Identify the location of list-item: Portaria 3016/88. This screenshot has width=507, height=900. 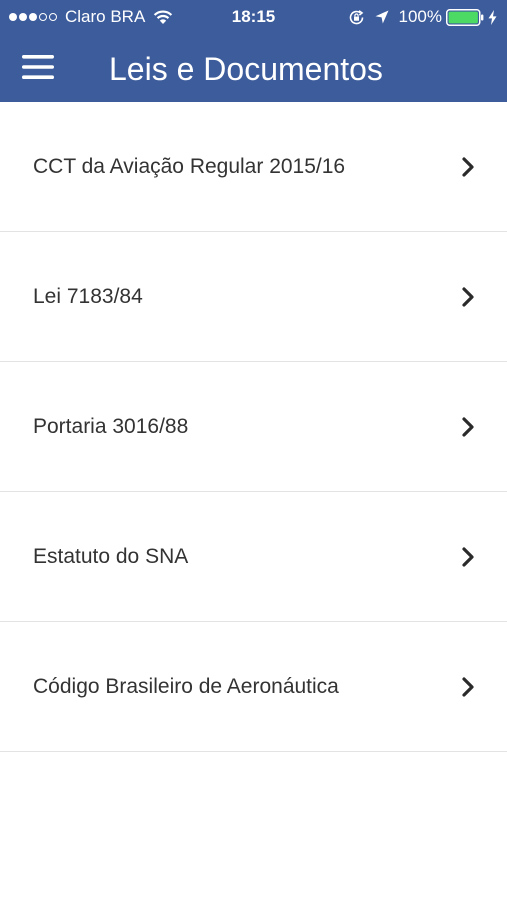
(253, 427).